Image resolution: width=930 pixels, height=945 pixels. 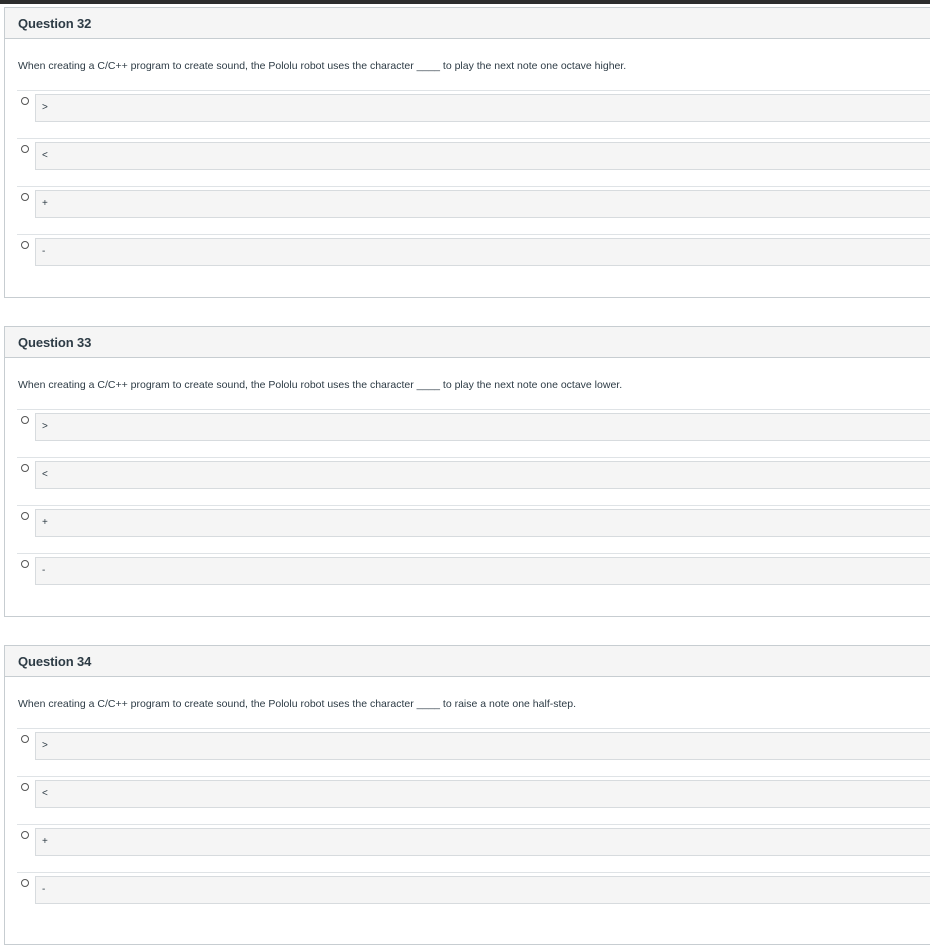 I want to click on question-title: Question 32, so click(x=55, y=23).